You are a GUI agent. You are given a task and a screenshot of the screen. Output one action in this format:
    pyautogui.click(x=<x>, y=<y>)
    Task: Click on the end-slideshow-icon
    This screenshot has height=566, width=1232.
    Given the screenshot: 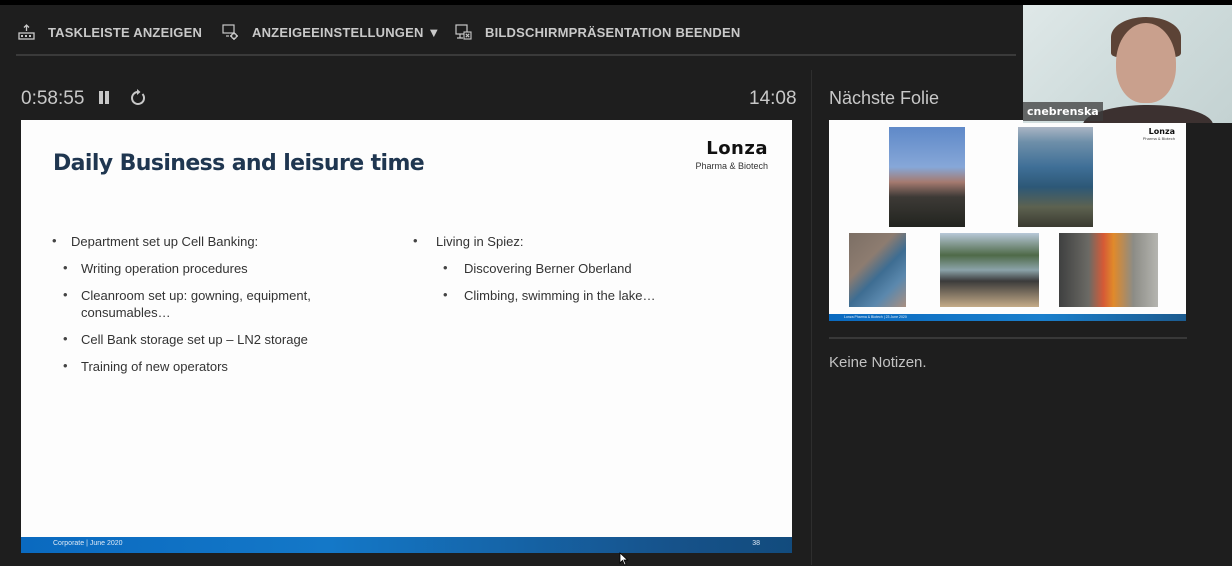 What is the action you would take?
    pyautogui.click(x=463, y=31)
    